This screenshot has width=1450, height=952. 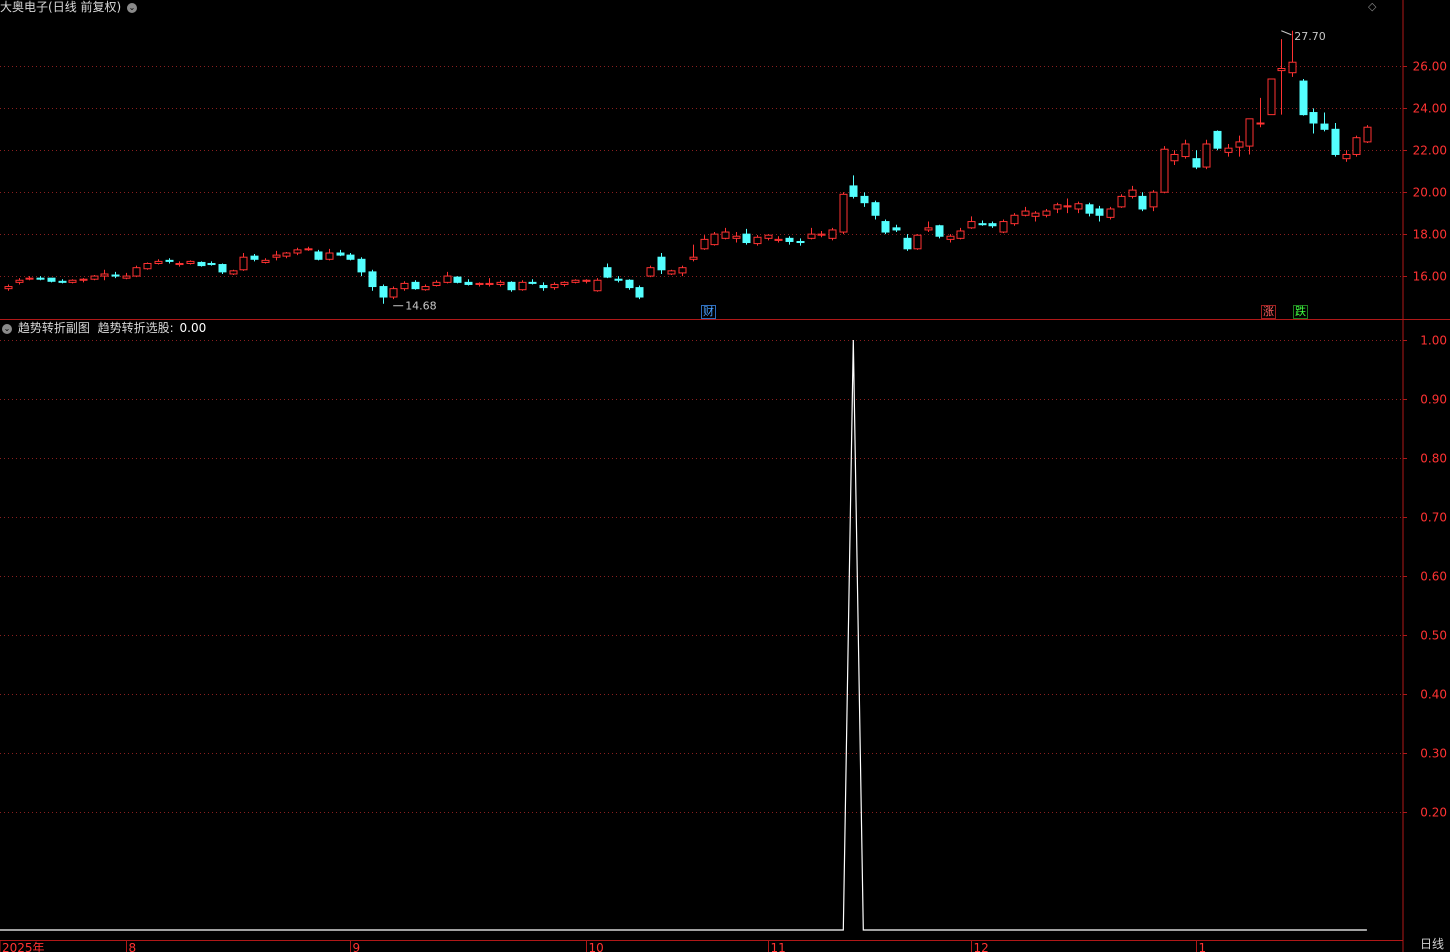 I want to click on sub-tick-label: 0.90, so click(x=1433, y=400).